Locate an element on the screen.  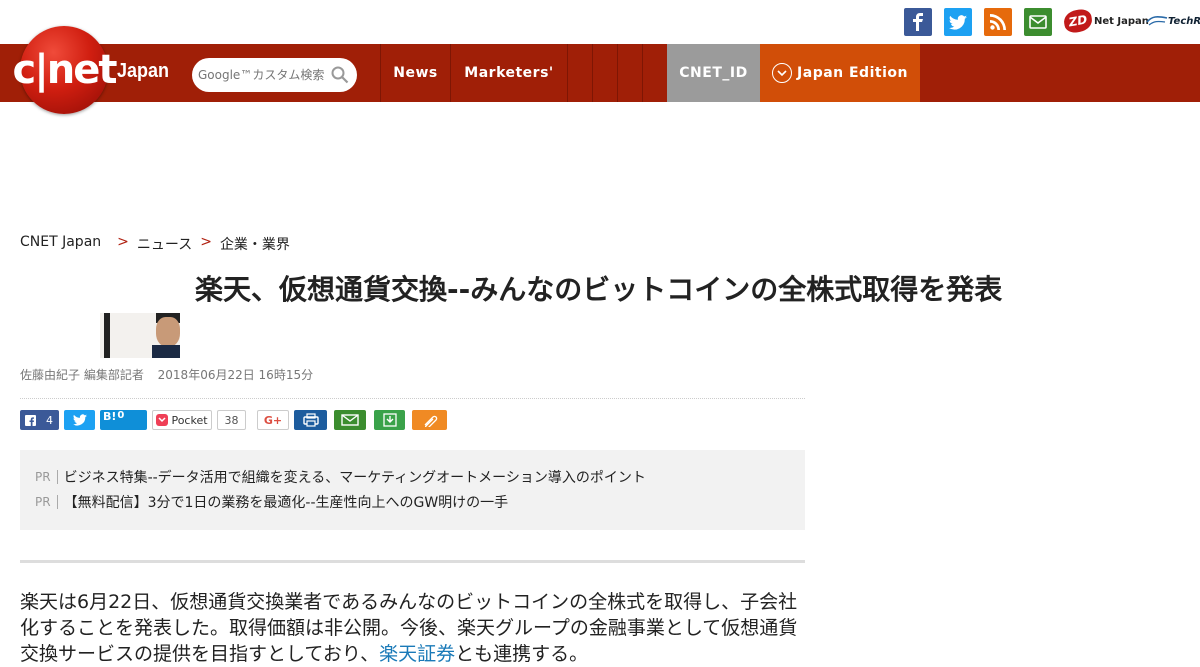
save-button is located at coordinates (389, 420).